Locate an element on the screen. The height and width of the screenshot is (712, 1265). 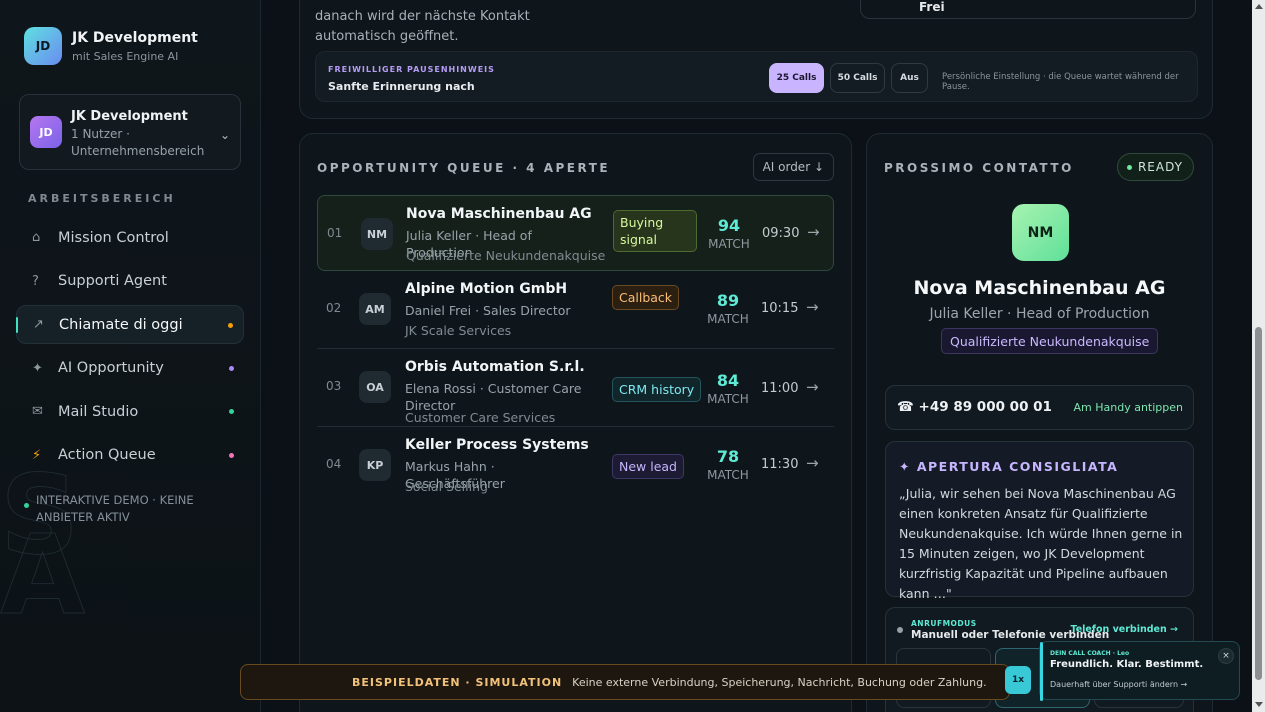
demo-status-dot is located at coordinates (26, 505).